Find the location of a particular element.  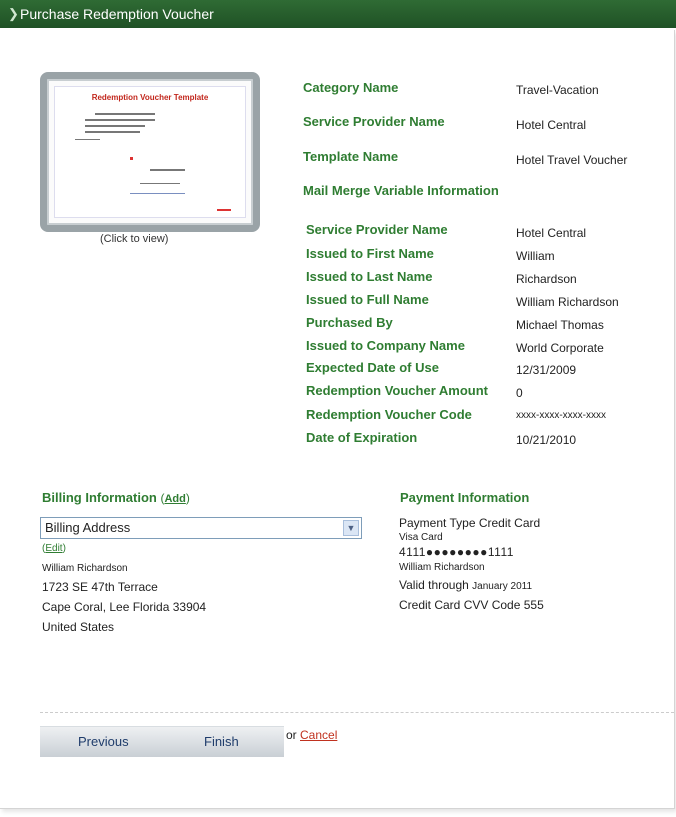

add-billing-link: Add is located at coordinates (174, 499).